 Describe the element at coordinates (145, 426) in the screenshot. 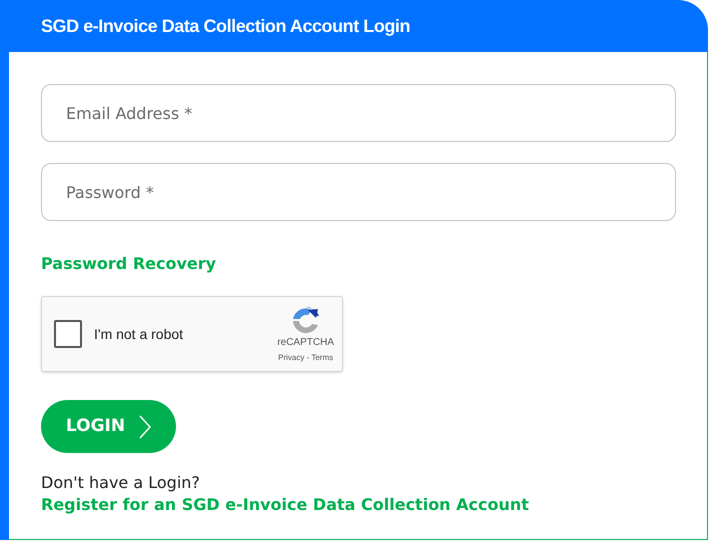

I see `chevron-right-icon` at that location.